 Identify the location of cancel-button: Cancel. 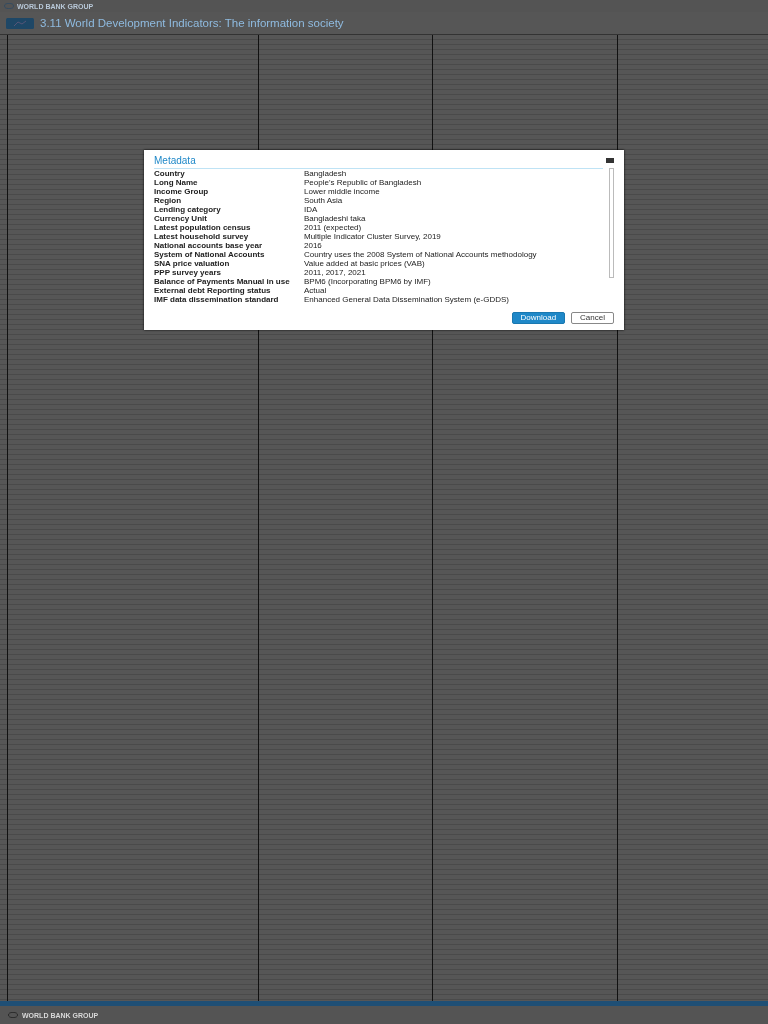
(592, 318).